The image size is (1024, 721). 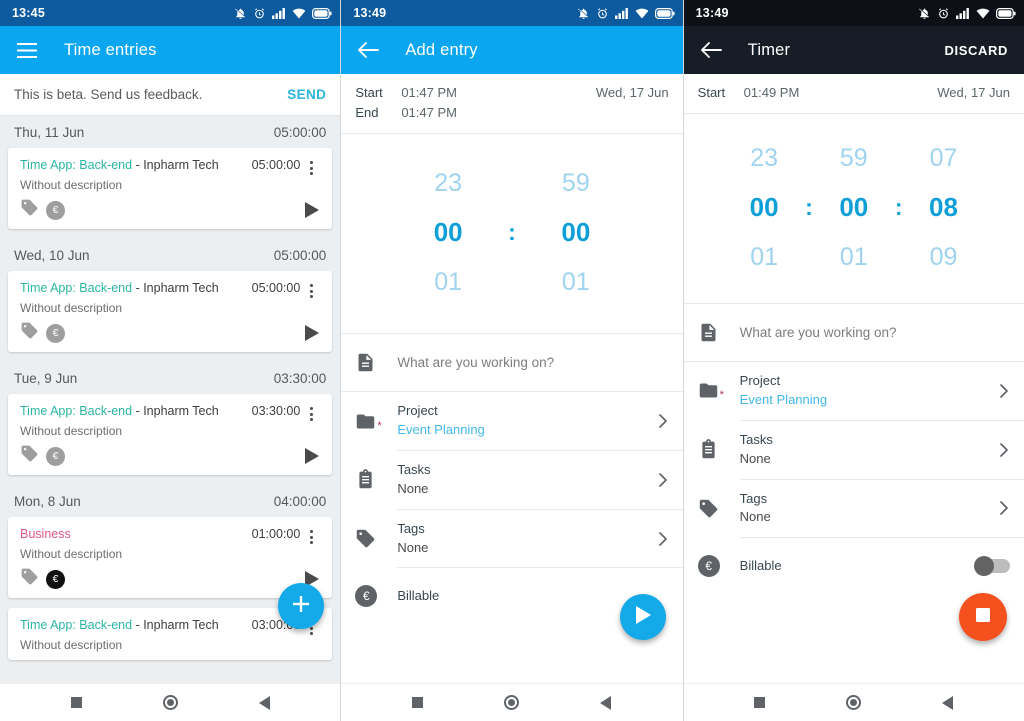 I want to click on billable-row: € Billable, so click(x=854, y=566).